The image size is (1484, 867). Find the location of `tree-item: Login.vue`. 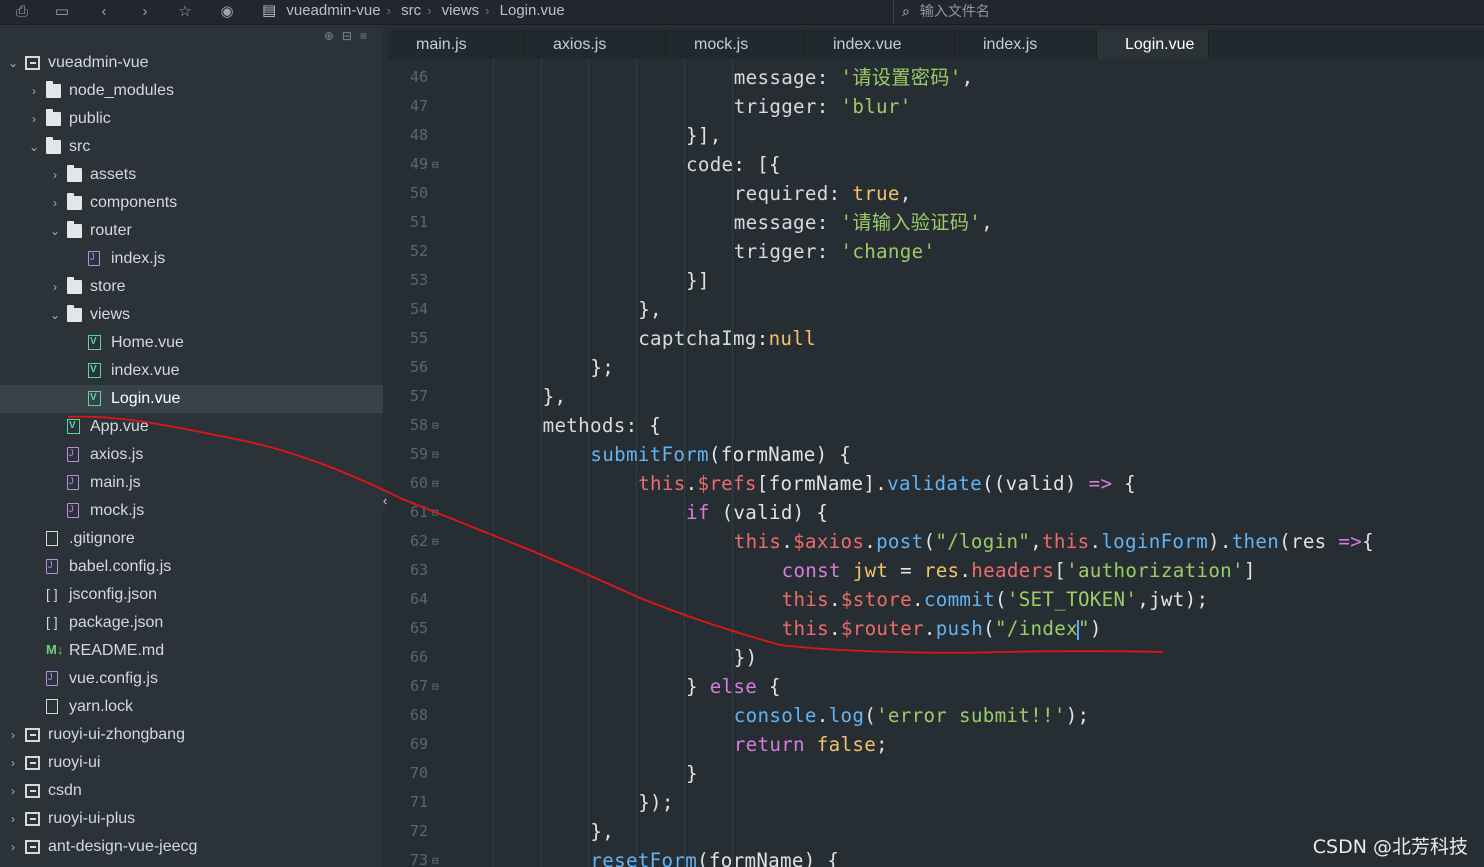

tree-item: Login.vue is located at coordinates (191, 398).